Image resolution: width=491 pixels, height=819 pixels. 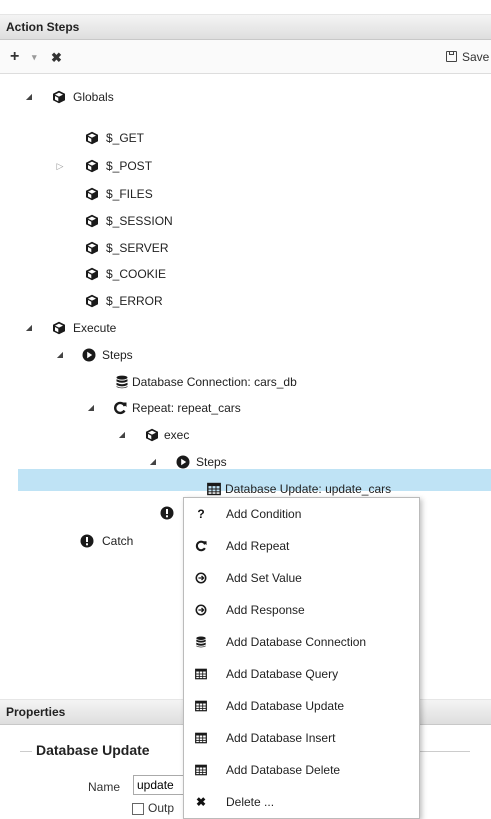 What do you see at coordinates (258, 546) in the screenshot?
I see `menu-item-label: Add Repeat` at bounding box center [258, 546].